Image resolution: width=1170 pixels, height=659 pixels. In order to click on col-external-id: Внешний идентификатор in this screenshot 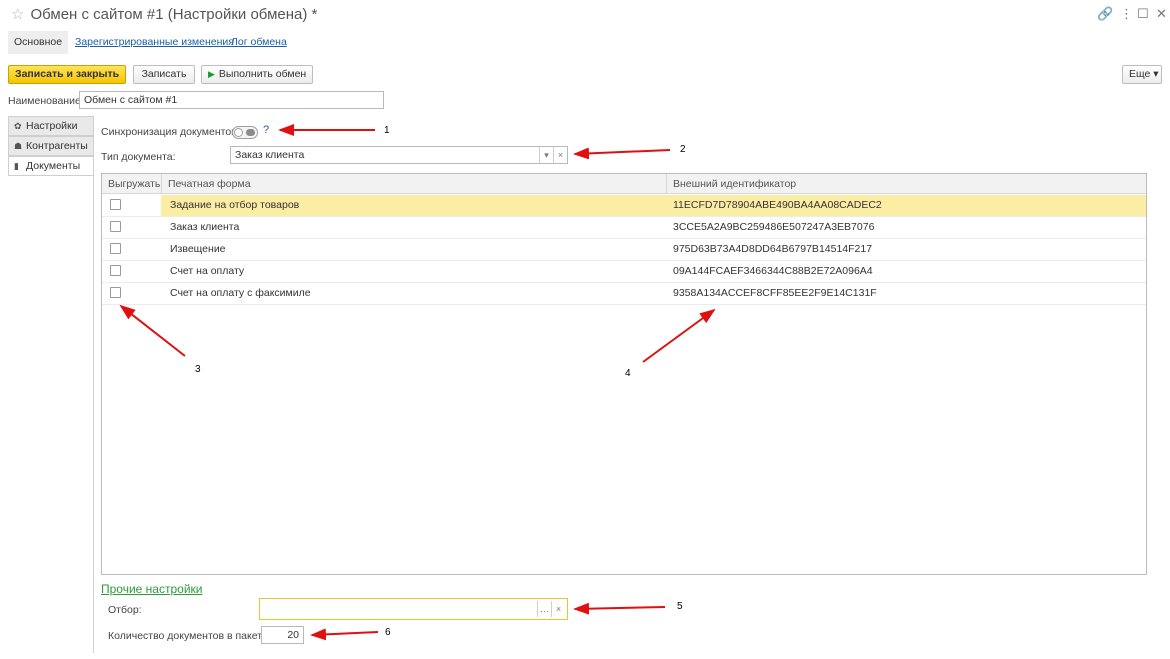, I will do `click(906, 184)`.